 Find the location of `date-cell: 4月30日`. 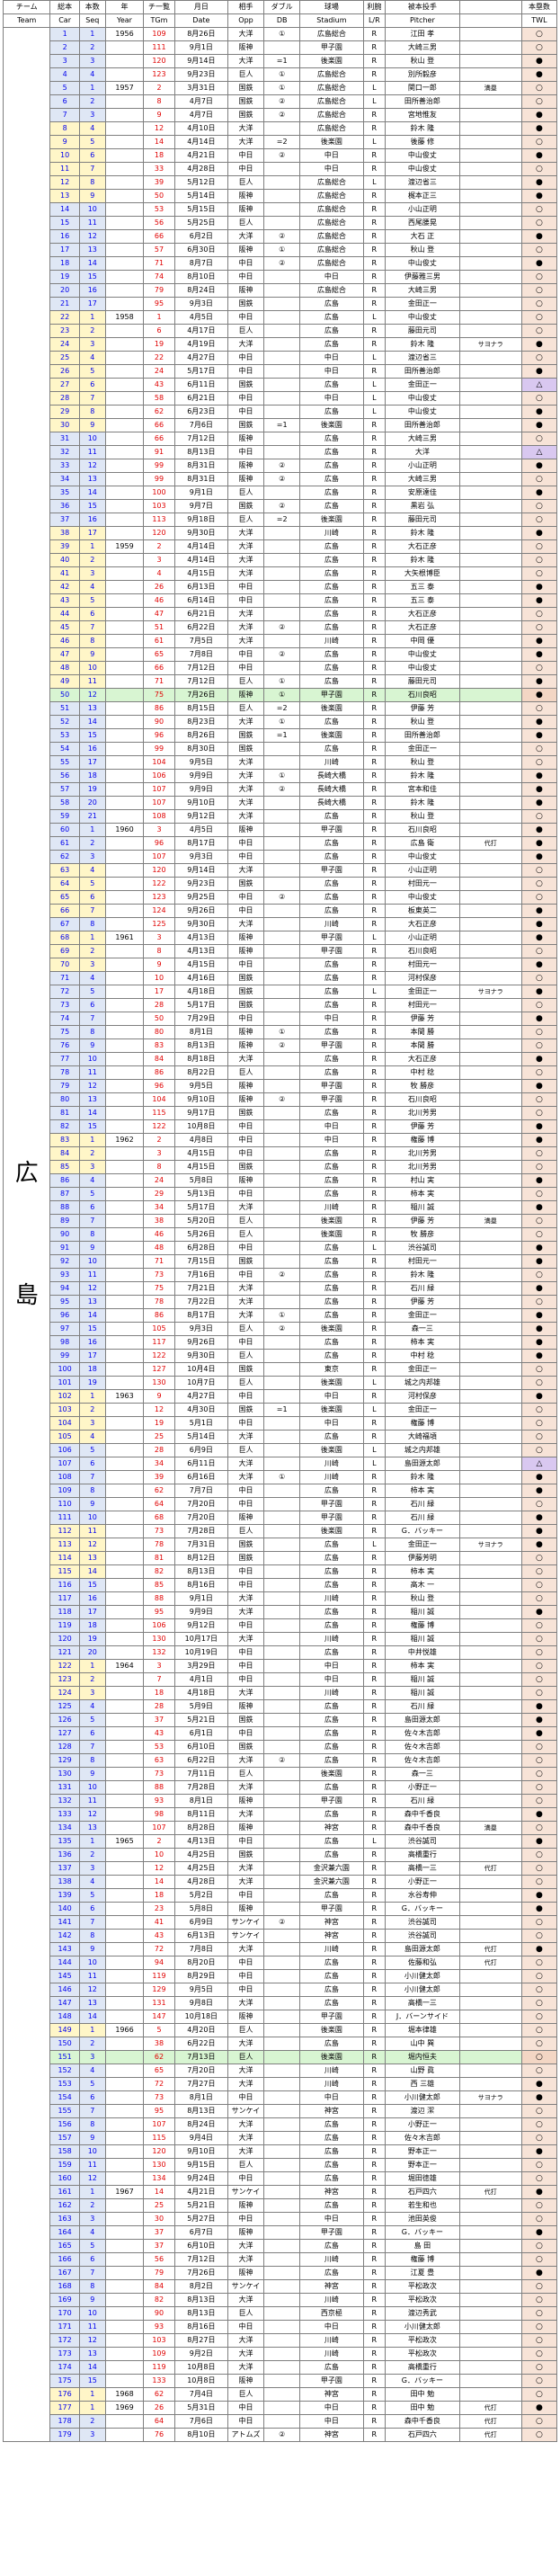

date-cell: 4月30日 is located at coordinates (200, 1410).